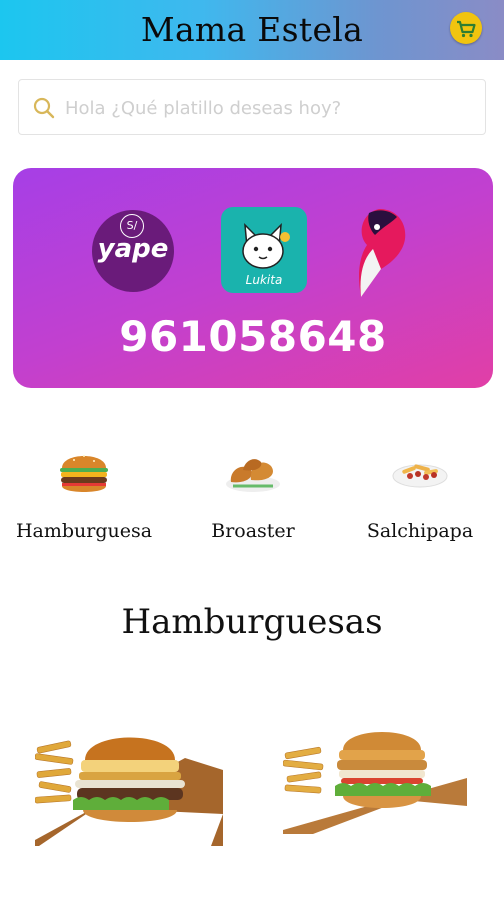 The image size is (504, 900). What do you see at coordinates (374, 783) in the screenshot?
I see `chicken-burger-with-fries-photo` at bounding box center [374, 783].